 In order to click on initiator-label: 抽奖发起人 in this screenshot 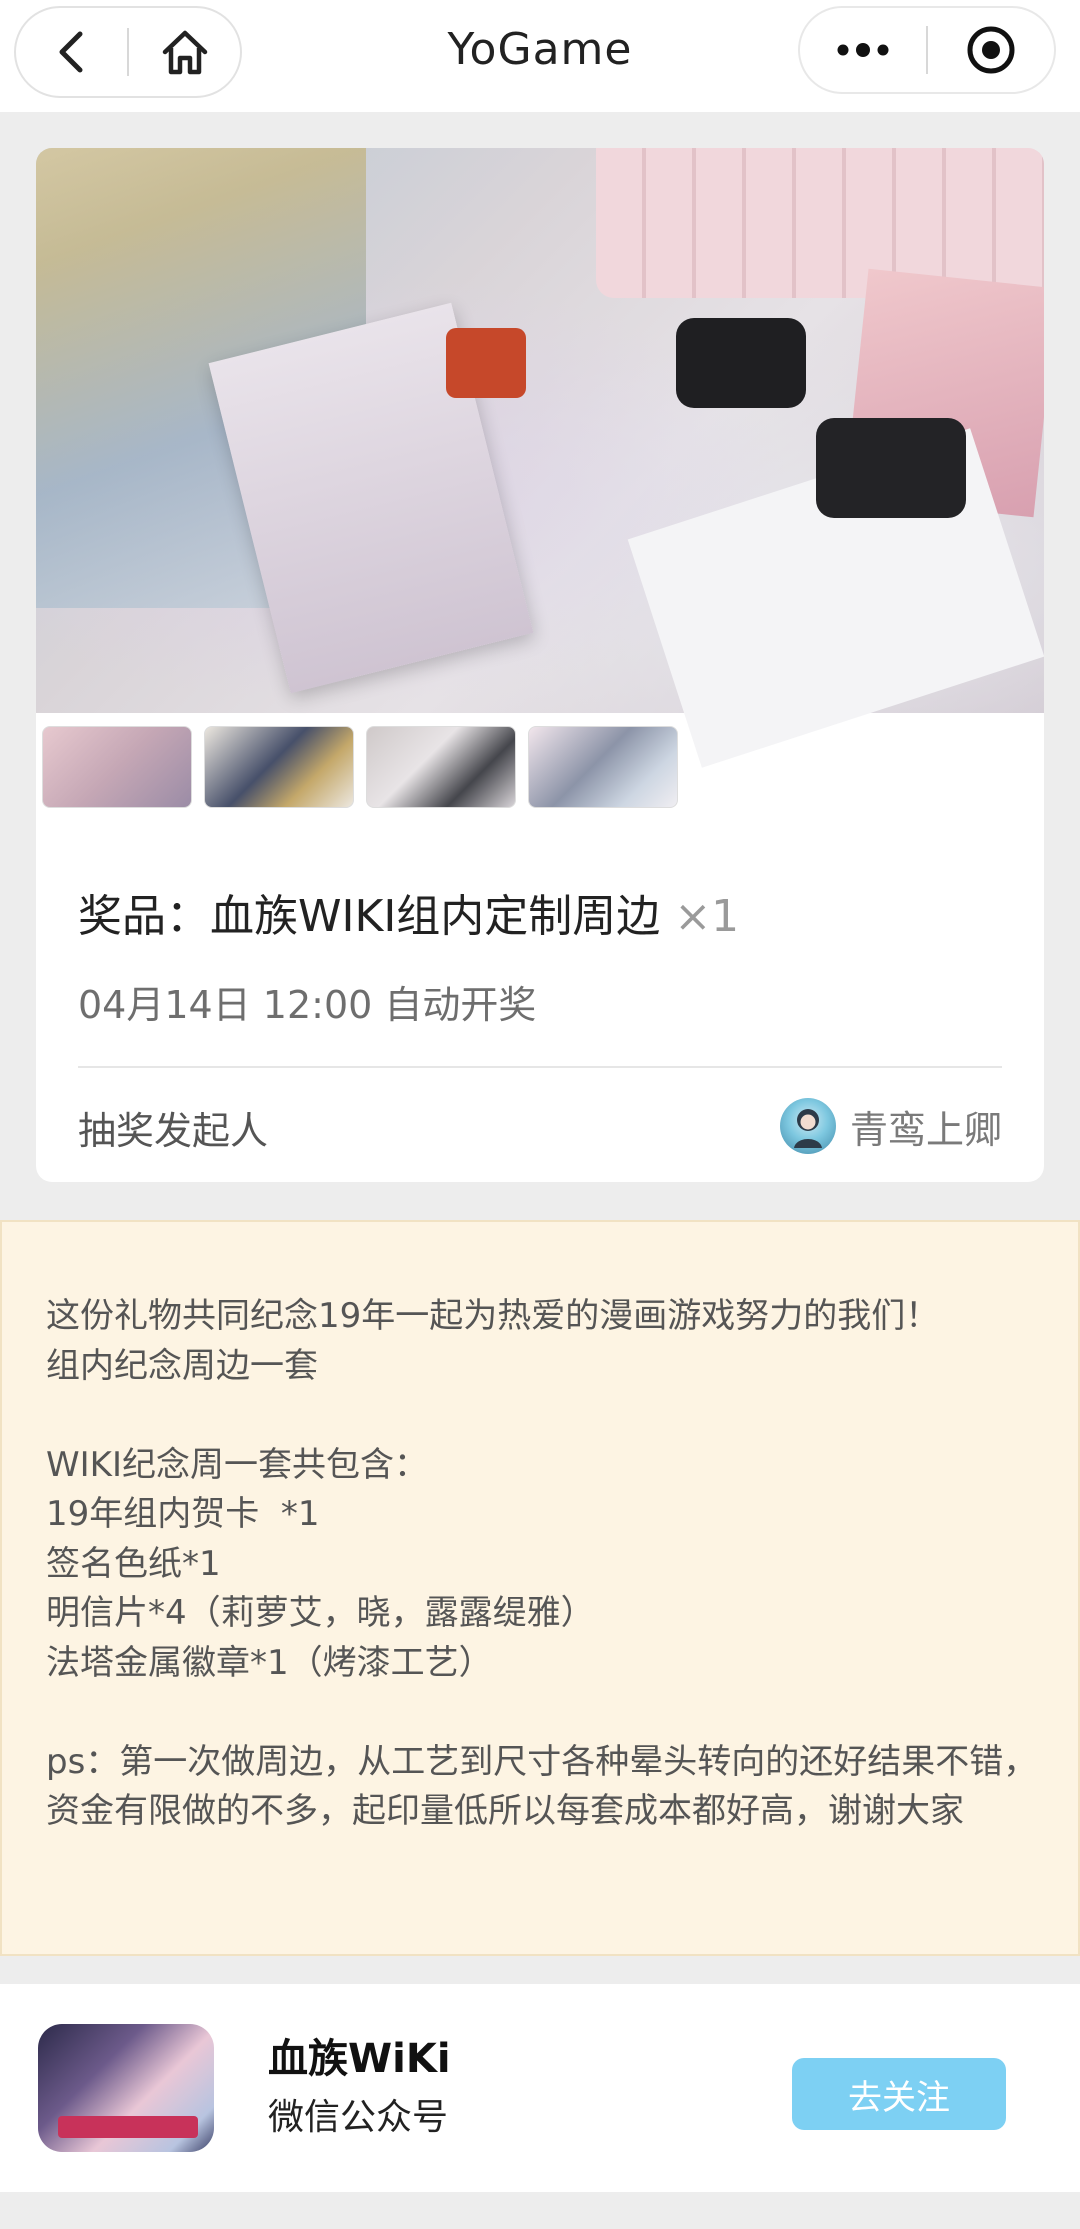, I will do `click(173, 1131)`.